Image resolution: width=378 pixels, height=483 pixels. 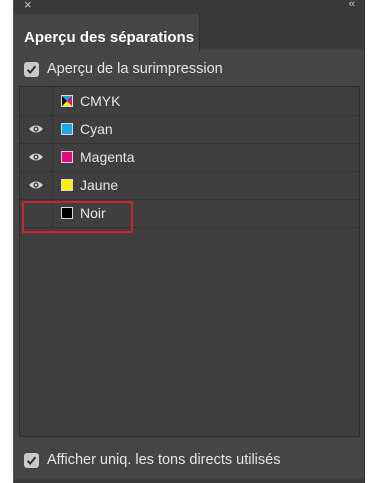 I want to click on tab-label: Aperçu des séparations, so click(x=109, y=37).